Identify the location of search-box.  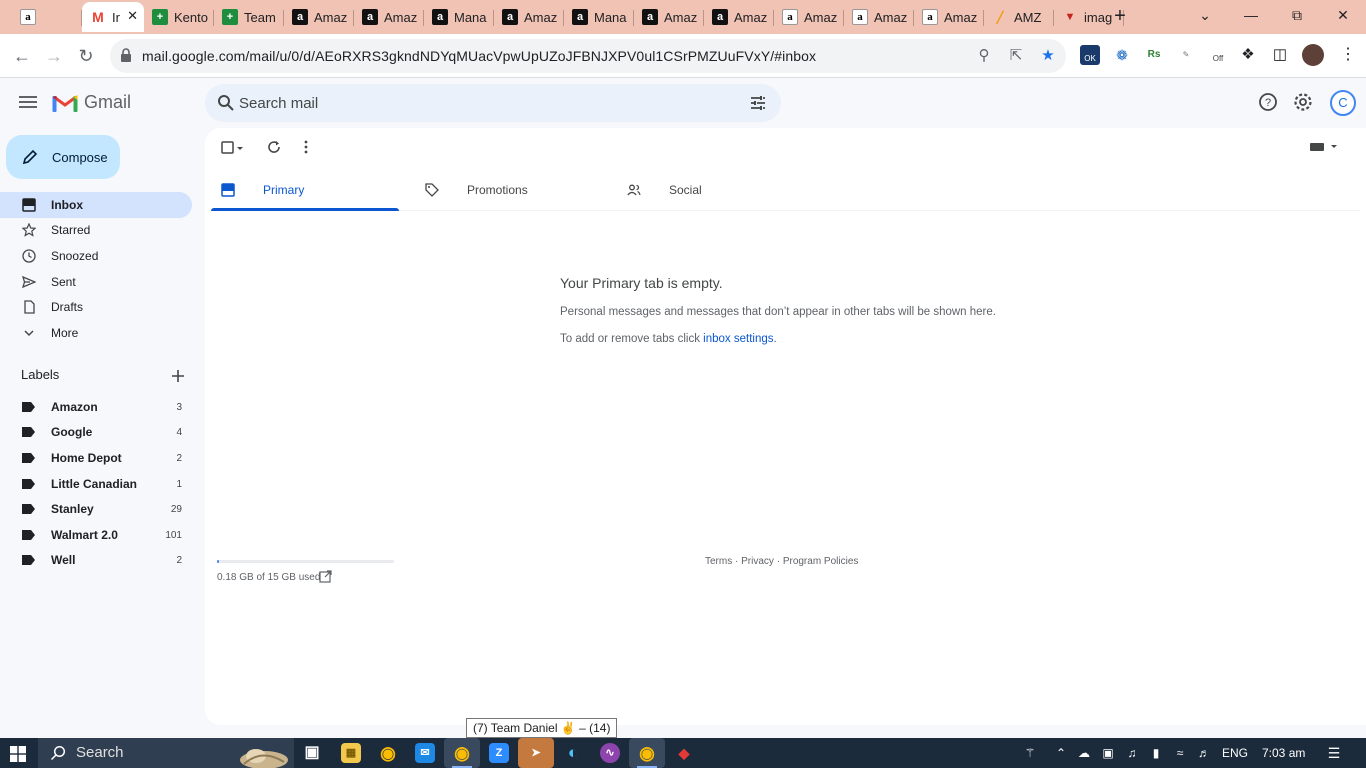
(493, 103).